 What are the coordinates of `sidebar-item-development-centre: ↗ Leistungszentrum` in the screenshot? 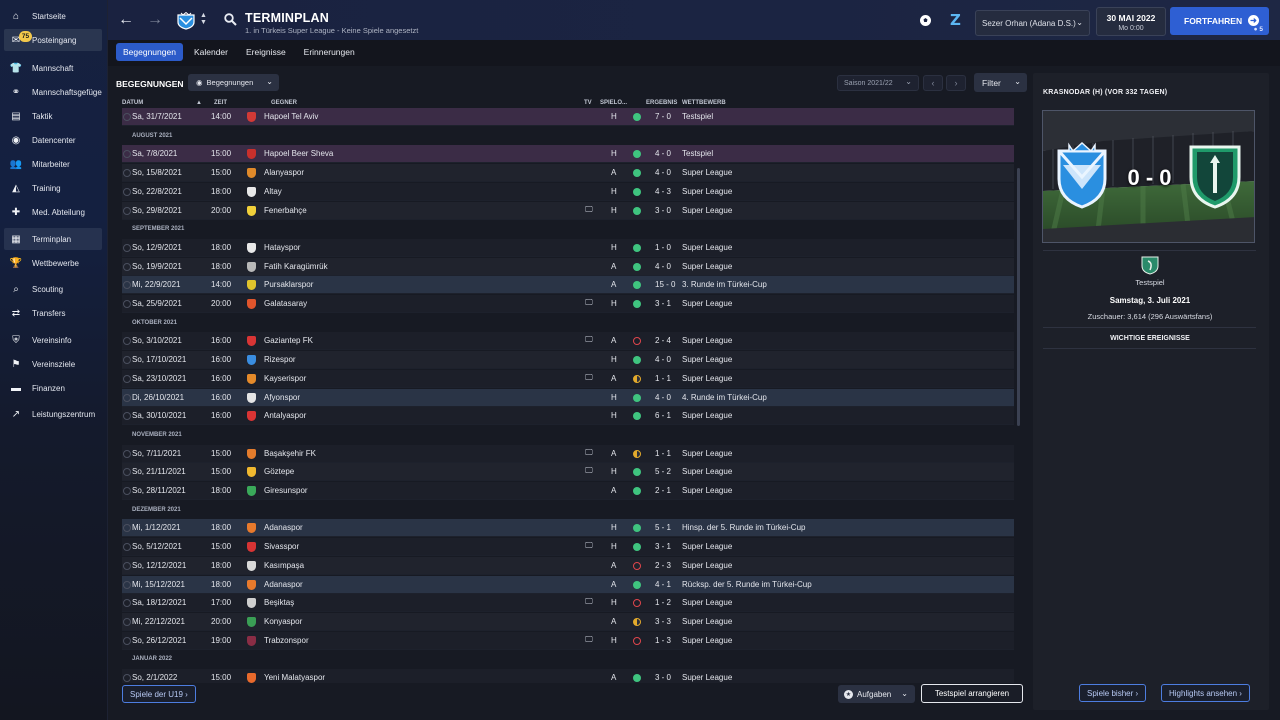 It's located at (53, 414).